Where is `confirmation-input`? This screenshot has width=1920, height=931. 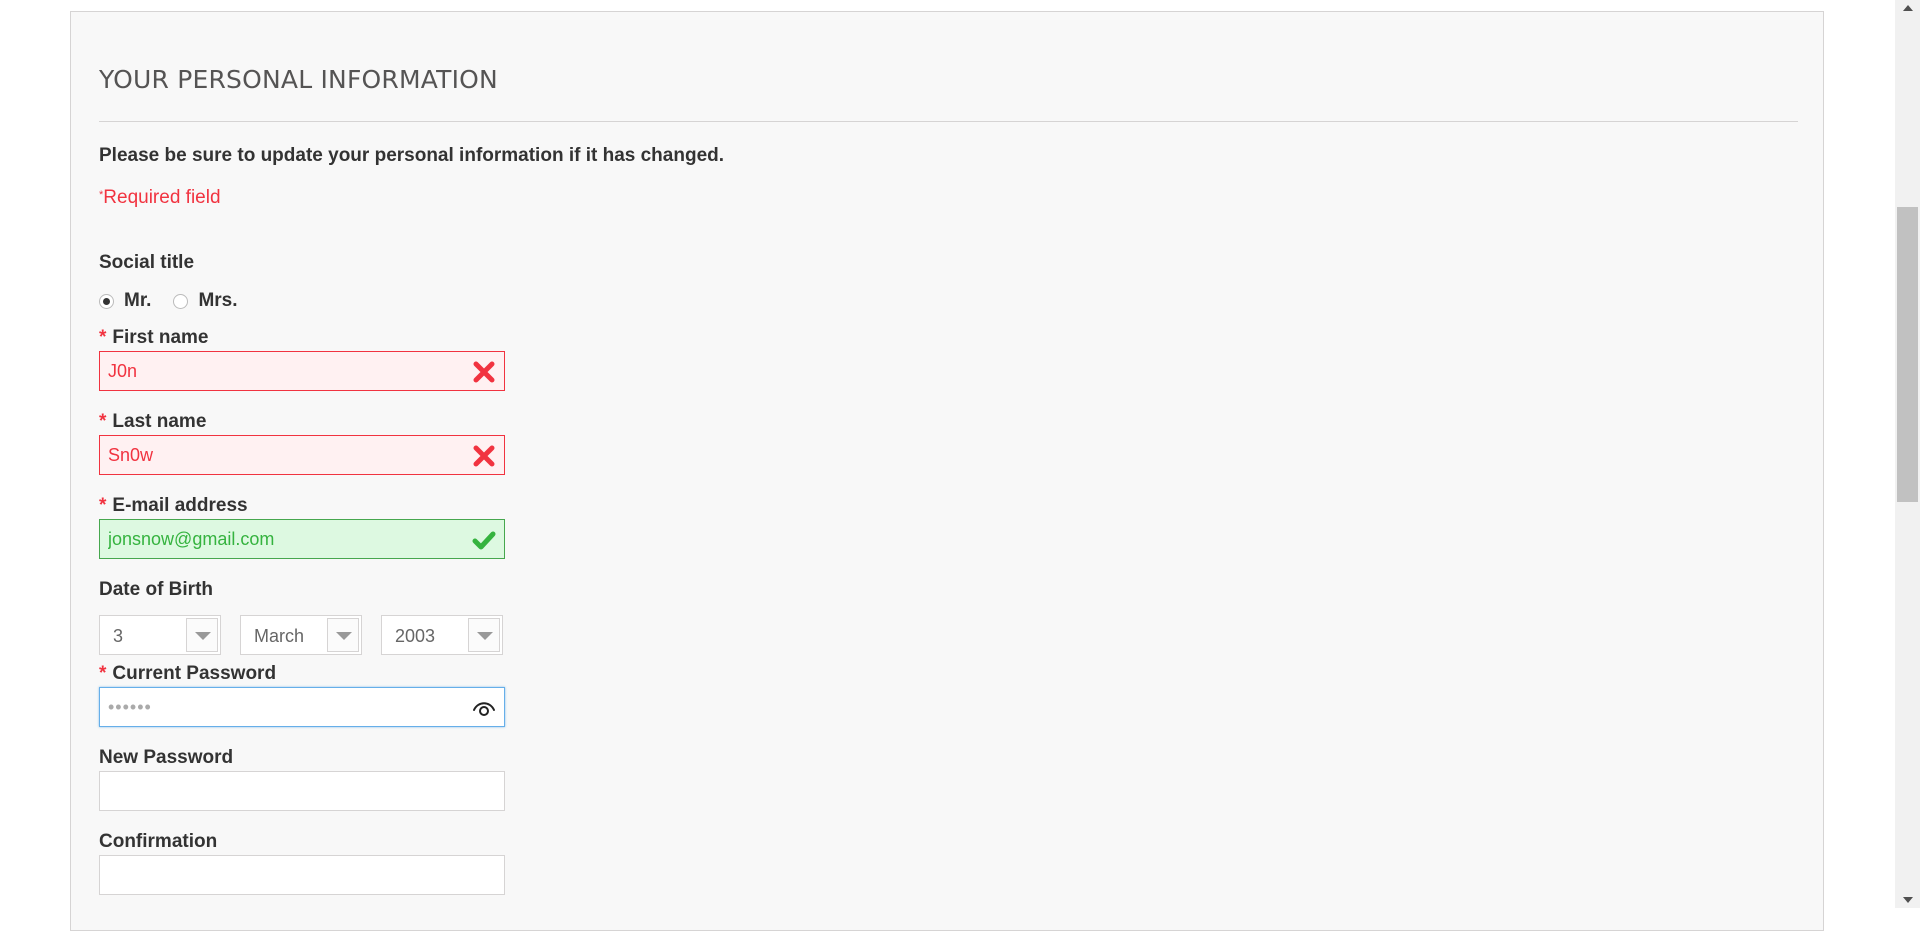
confirmation-input is located at coordinates (302, 875).